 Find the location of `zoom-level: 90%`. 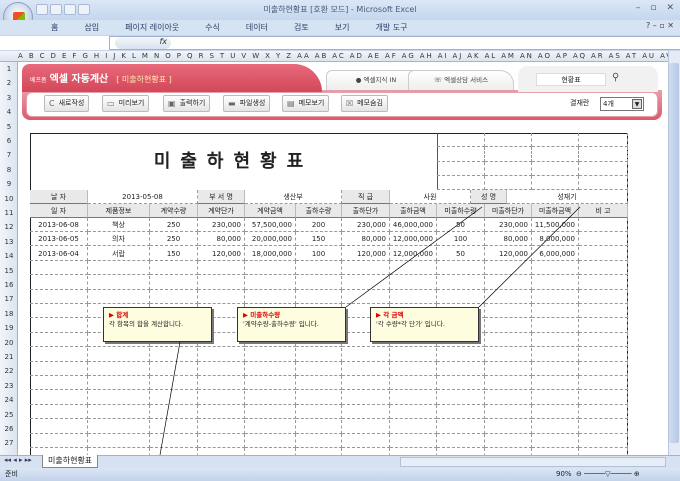

zoom-level: 90% is located at coordinates (564, 474).